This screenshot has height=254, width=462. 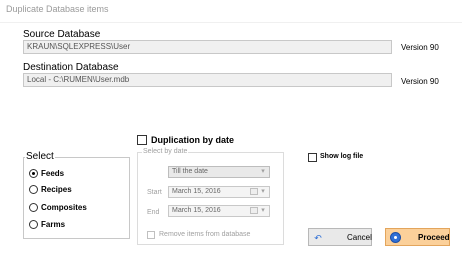 I want to click on duplication-by-date-label: Duplication by date, so click(x=193, y=140).